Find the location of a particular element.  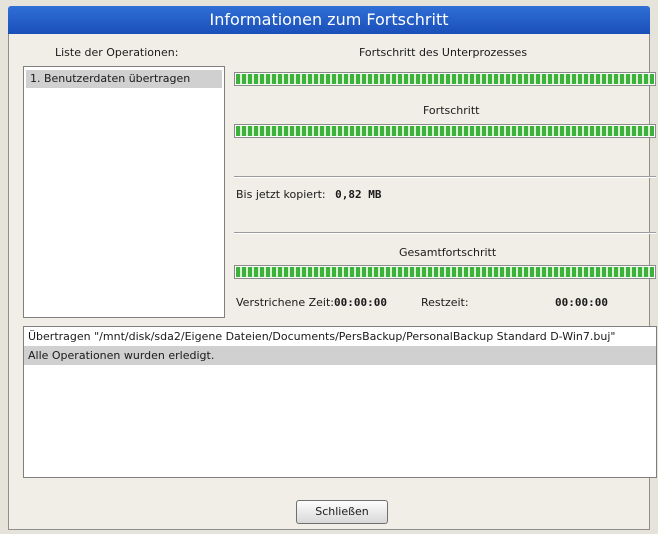

total-progress-bar is located at coordinates (445, 272).